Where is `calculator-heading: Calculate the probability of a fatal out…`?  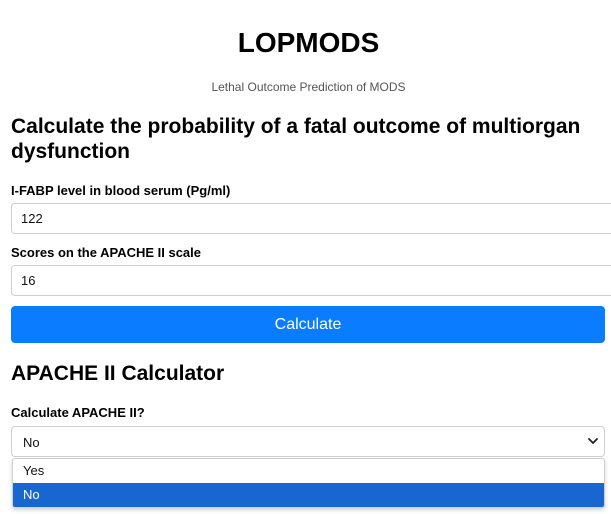
calculator-heading: Calculate the probability of a fatal out… is located at coordinates (296, 139).